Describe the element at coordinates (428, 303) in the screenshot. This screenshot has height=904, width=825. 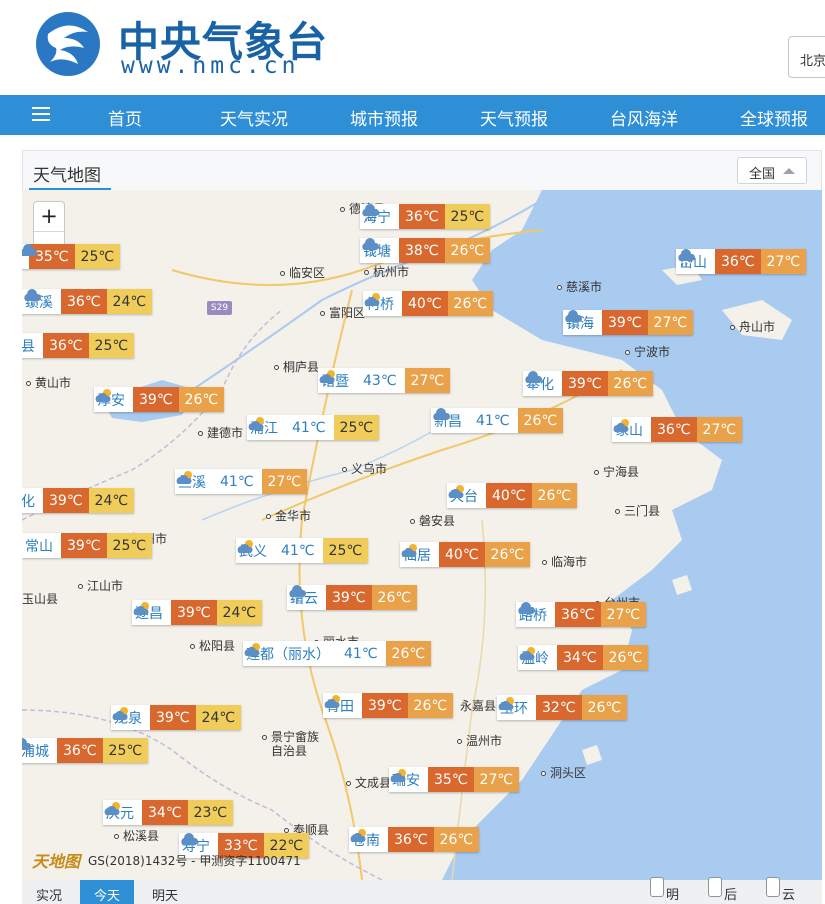
I see `weather-card: 柯桥 40℃ 26℃` at that location.